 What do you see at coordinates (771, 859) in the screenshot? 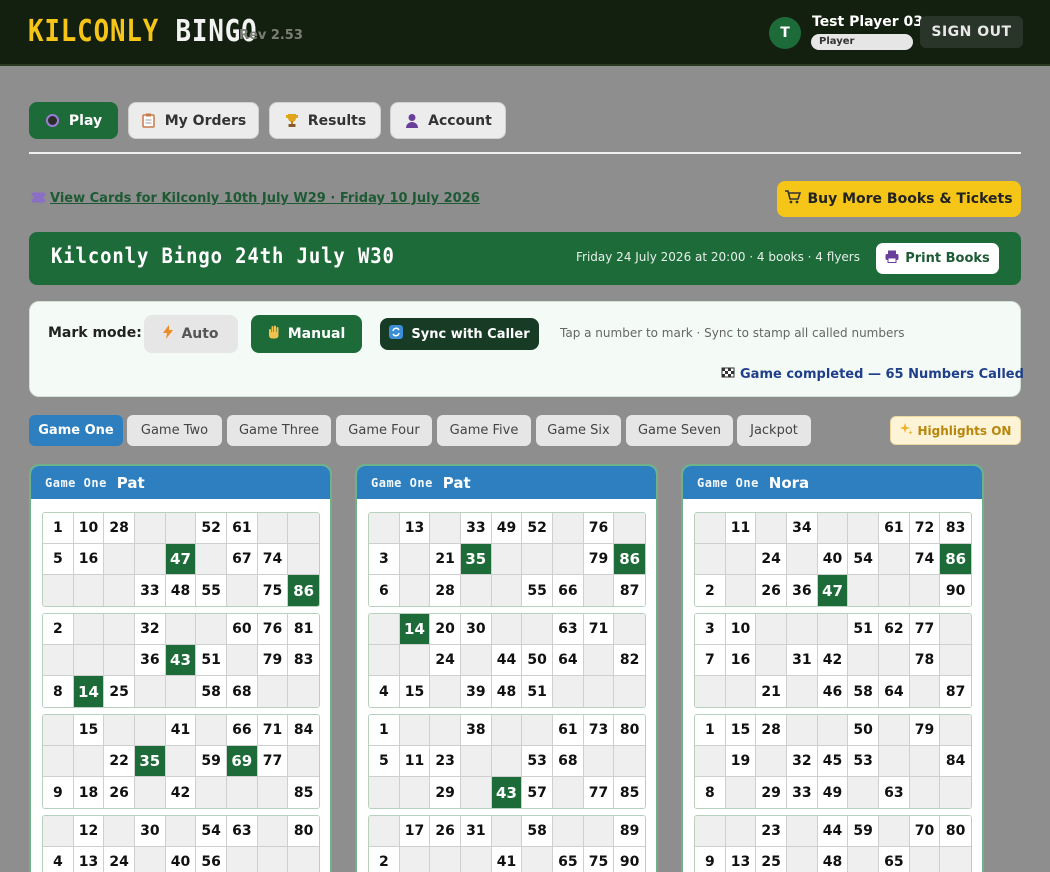
I see `ticket-number-cell: 25` at bounding box center [771, 859].